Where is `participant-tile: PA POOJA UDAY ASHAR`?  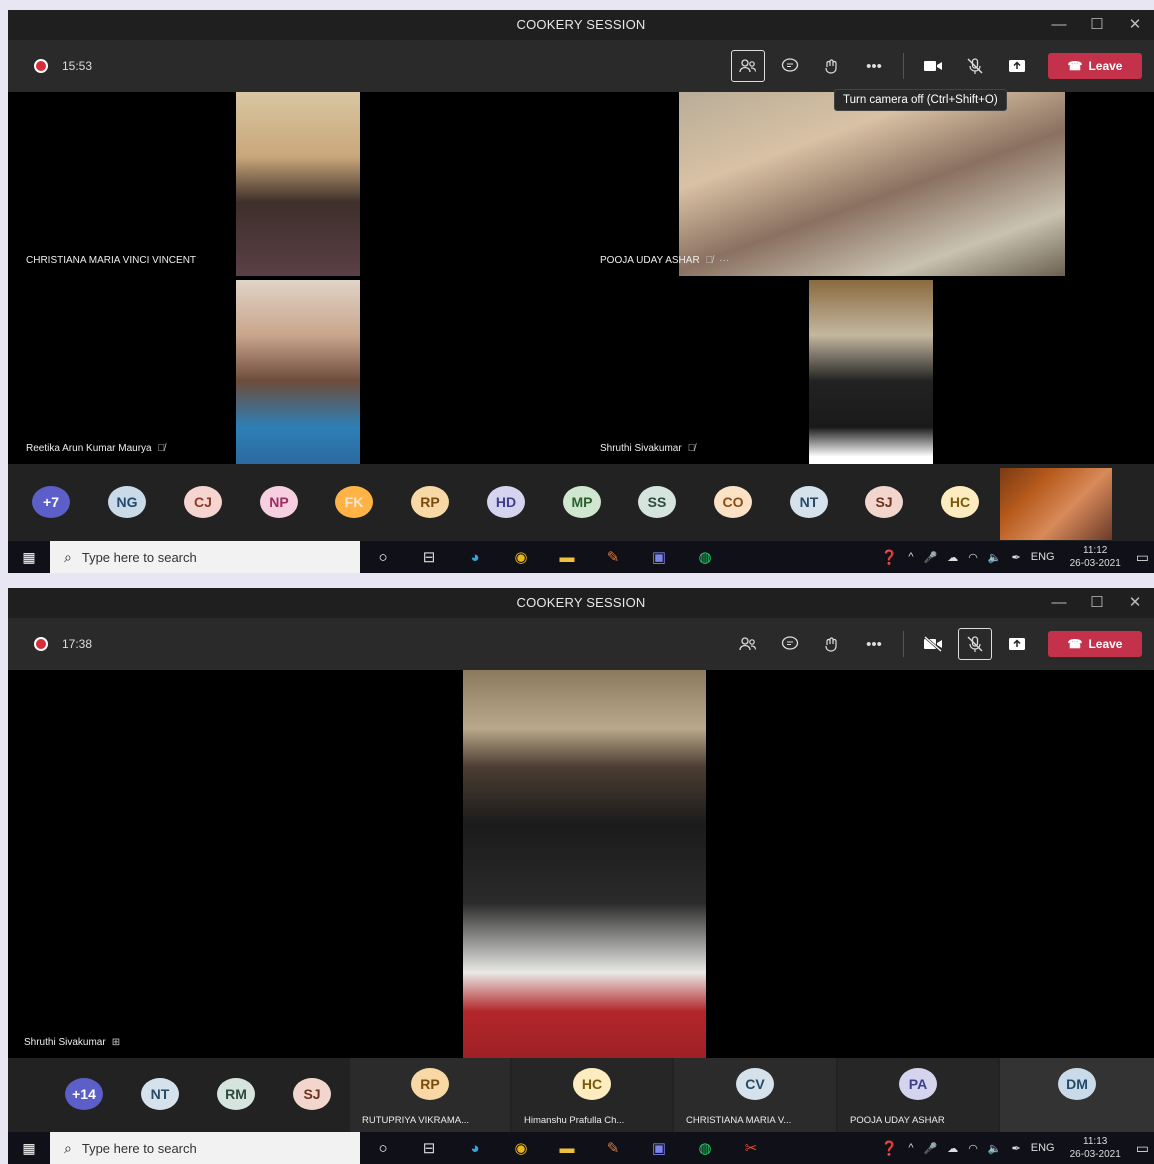
participant-tile: PA POOJA UDAY ASHAR is located at coordinates (918, 1095).